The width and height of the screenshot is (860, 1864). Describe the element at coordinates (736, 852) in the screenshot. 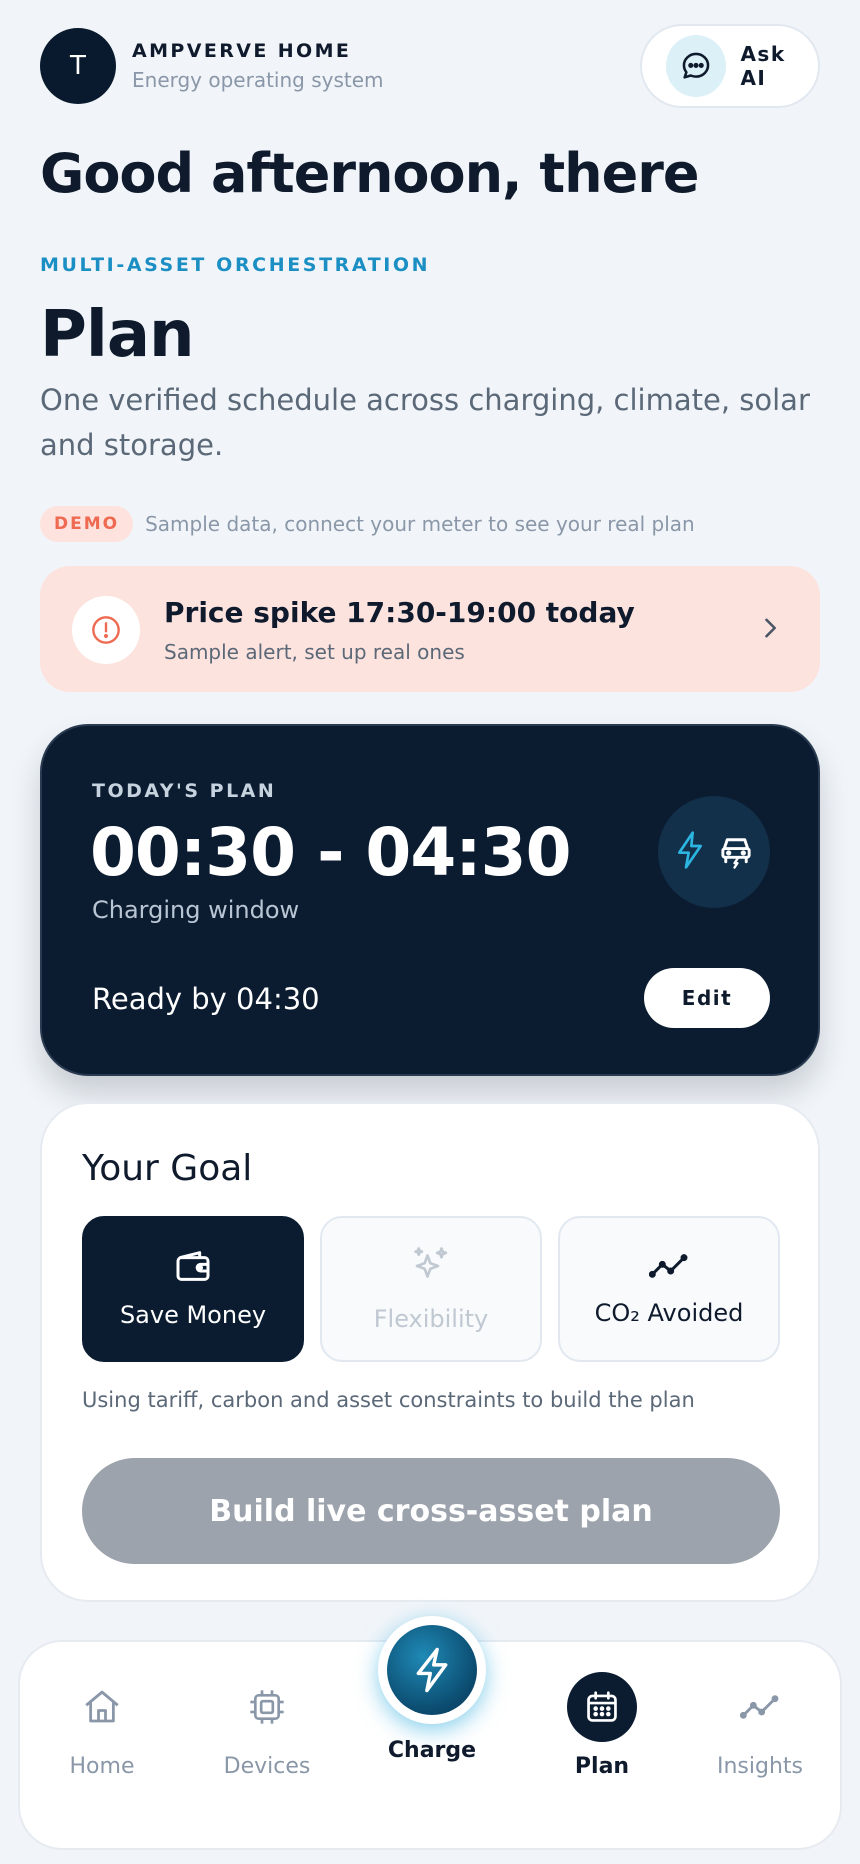

I see `ev-car-icon` at that location.